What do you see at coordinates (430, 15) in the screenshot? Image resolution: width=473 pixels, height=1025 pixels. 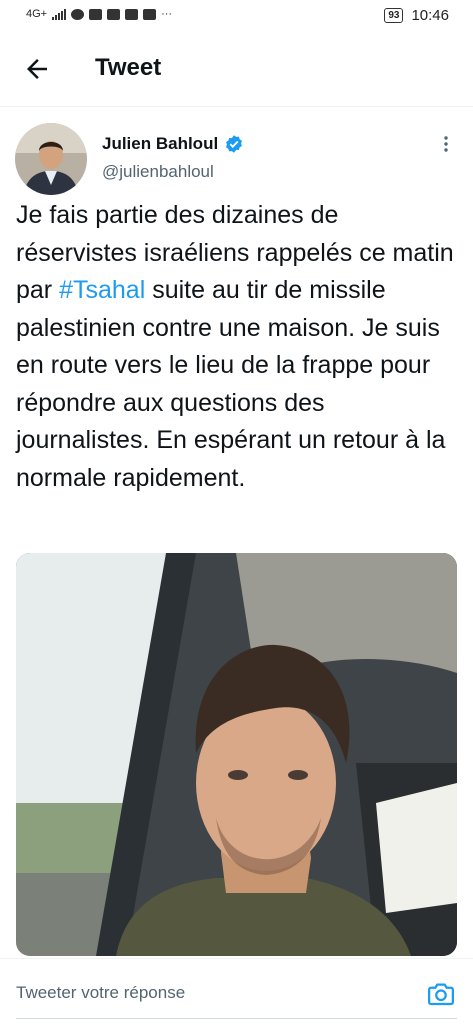 I see `clock: 10:46` at bounding box center [430, 15].